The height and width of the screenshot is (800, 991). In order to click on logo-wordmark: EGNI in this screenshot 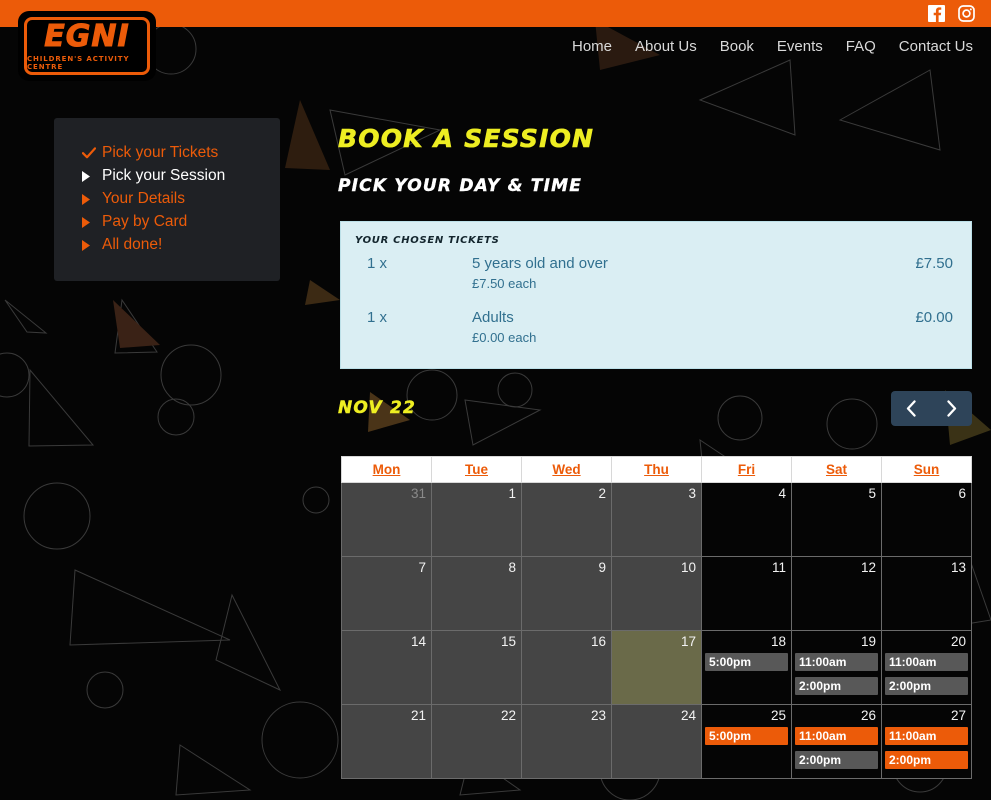, I will do `click(87, 36)`.